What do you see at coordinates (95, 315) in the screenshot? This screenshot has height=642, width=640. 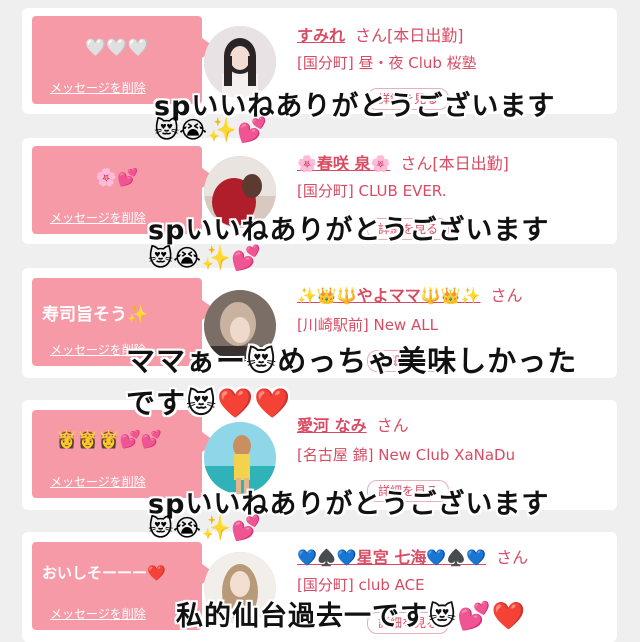 I see `message-text: 寿司旨そう✨` at bounding box center [95, 315].